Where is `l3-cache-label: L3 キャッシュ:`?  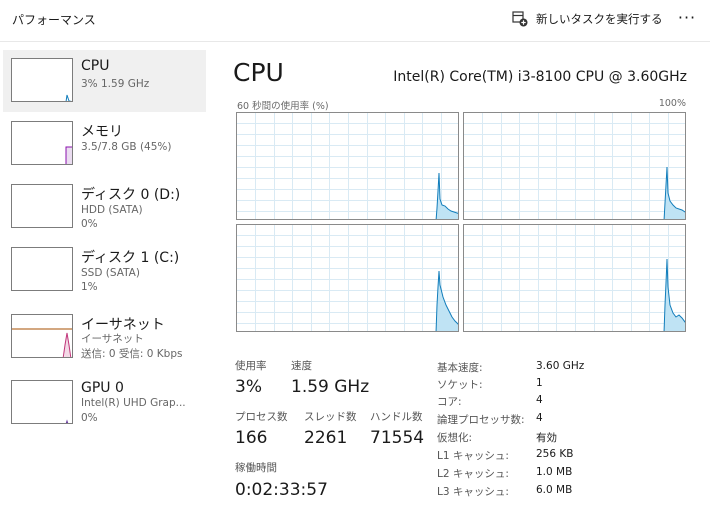 l3-cache-label: L3 キャッシュ: is located at coordinates (473, 492).